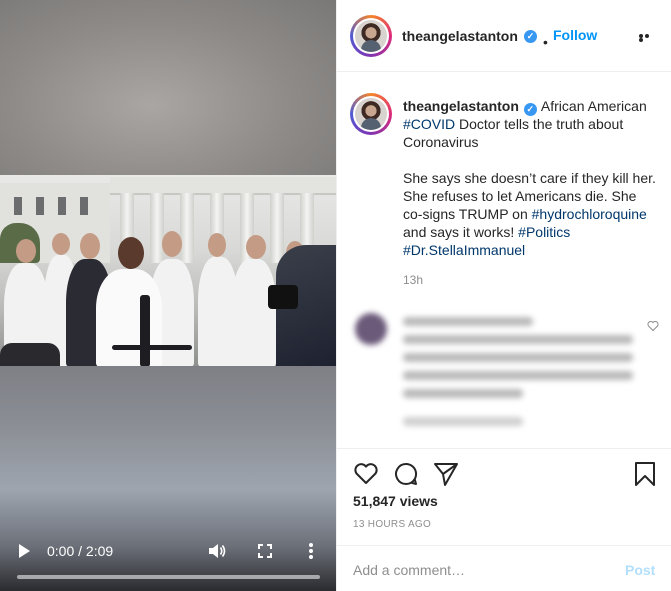 The width and height of the screenshot is (671, 591). What do you see at coordinates (413, 280) in the screenshot?
I see `caption-timestamp: 13h` at bounding box center [413, 280].